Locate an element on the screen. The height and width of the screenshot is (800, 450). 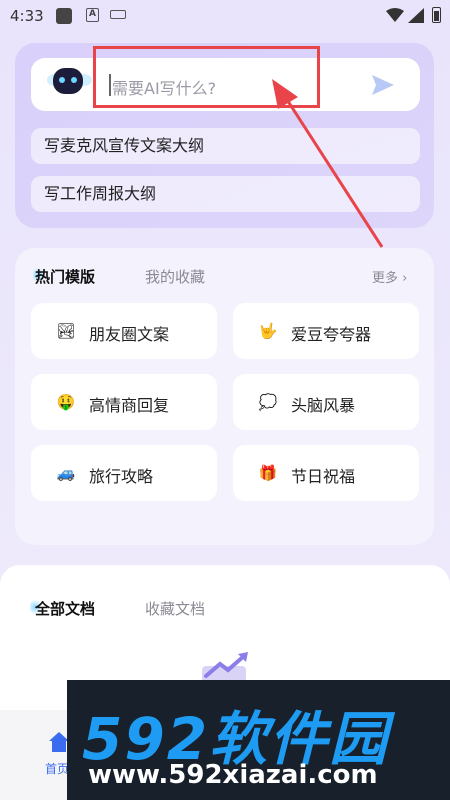
template-label: 高情商回复 is located at coordinates (129, 405).